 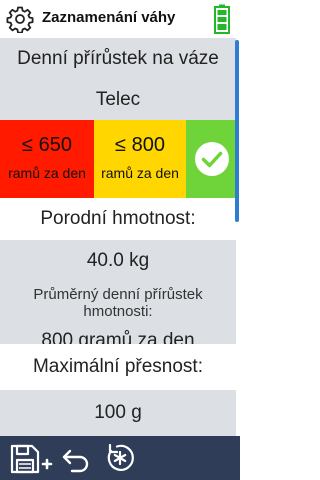 What do you see at coordinates (118, 100) in the screenshot?
I see `animal-type: Telec` at bounding box center [118, 100].